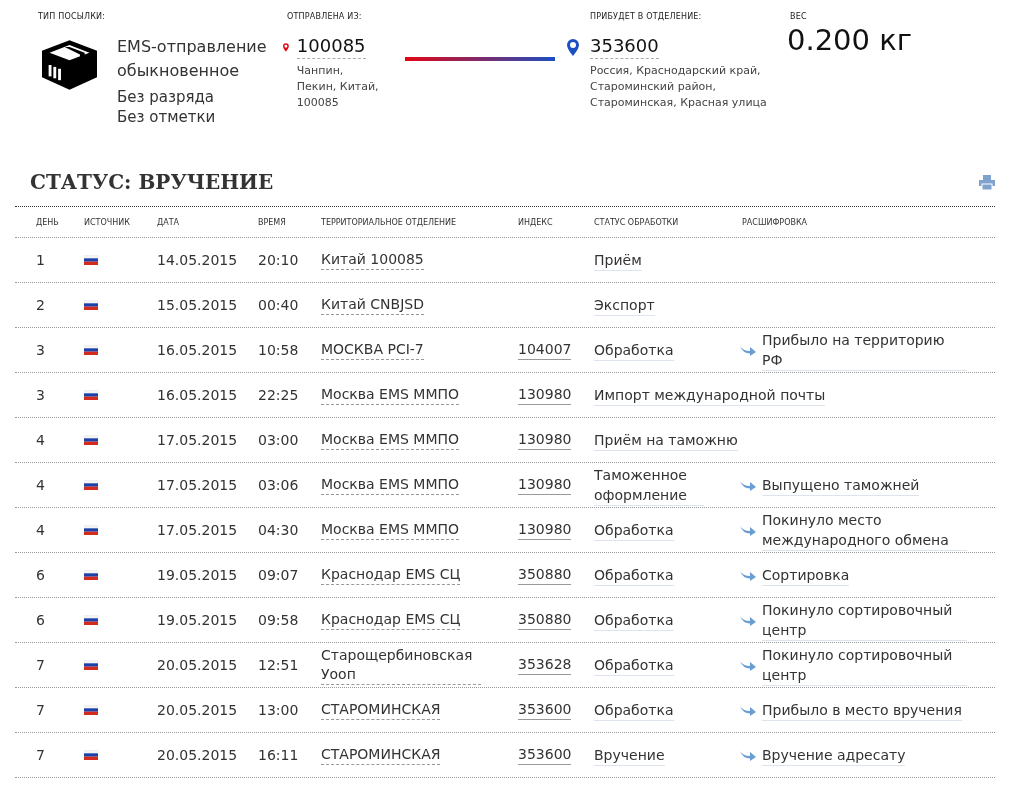 The image size is (1021, 806). What do you see at coordinates (338, 87) in the screenshot?
I see `origin-address: Чанпин, Пекин, Китай, 100085` at bounding box center [338, 87].